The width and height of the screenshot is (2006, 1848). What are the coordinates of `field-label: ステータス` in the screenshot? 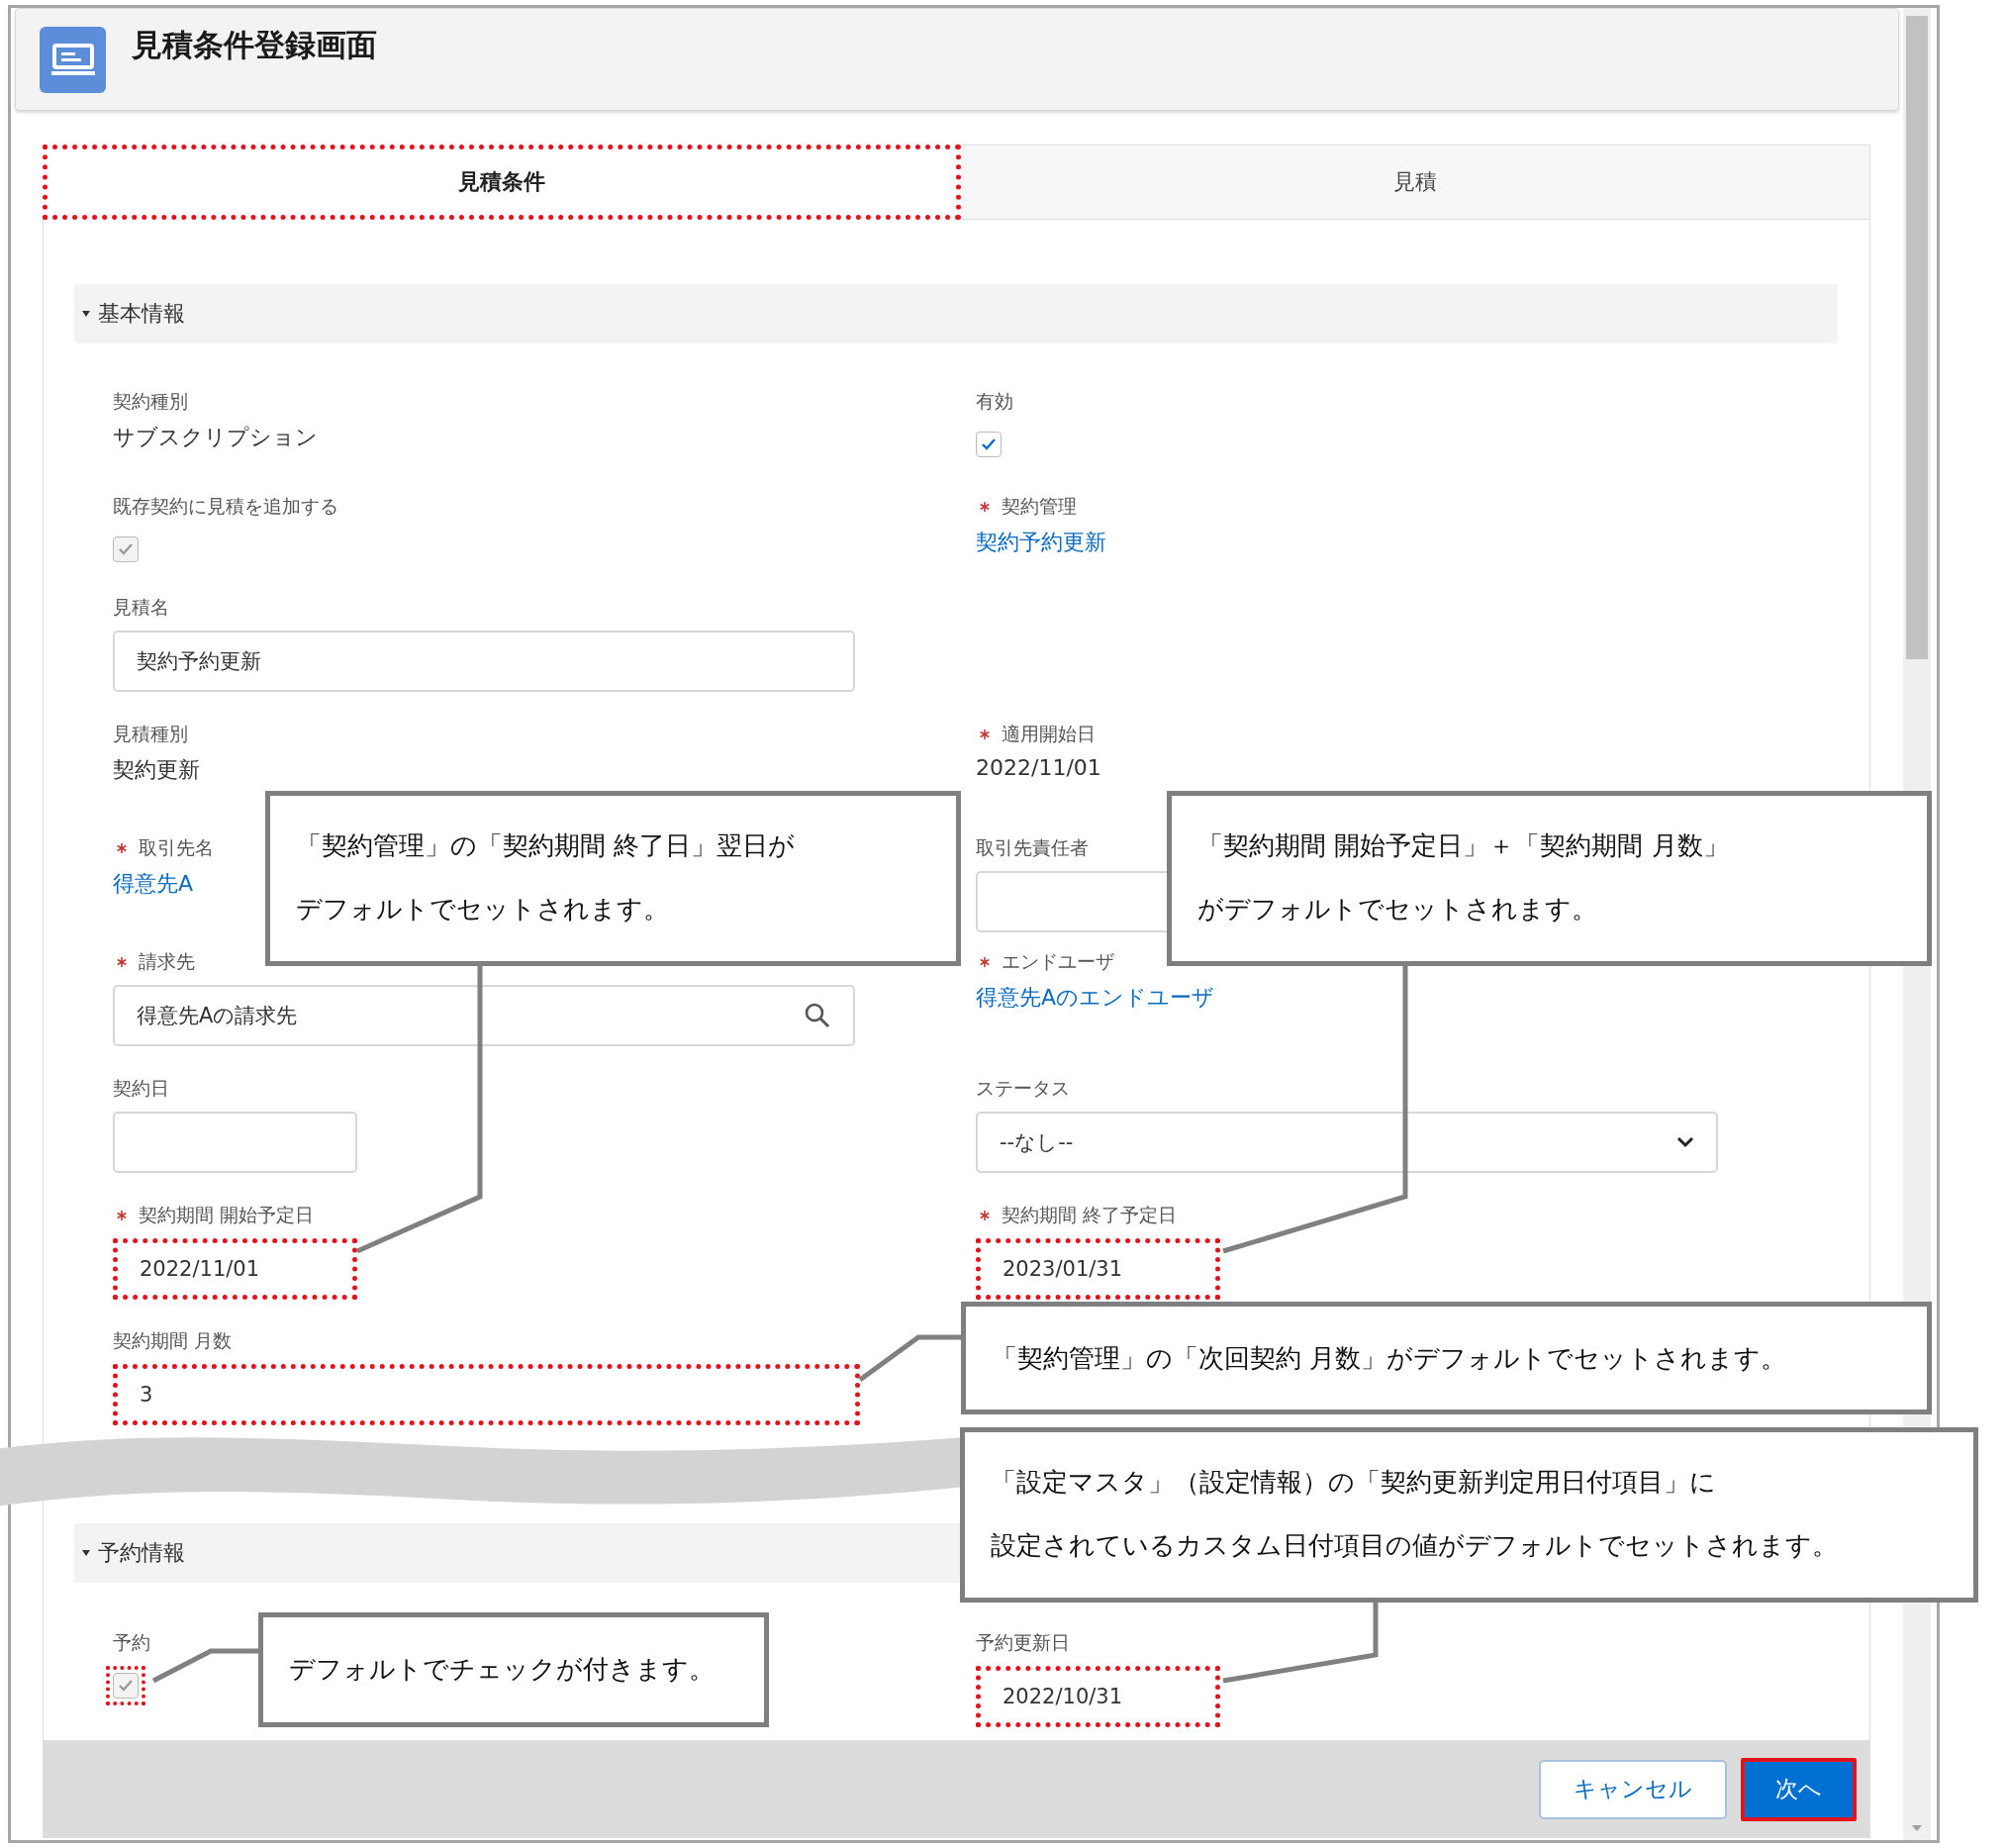 It's located at (1023, 1088).